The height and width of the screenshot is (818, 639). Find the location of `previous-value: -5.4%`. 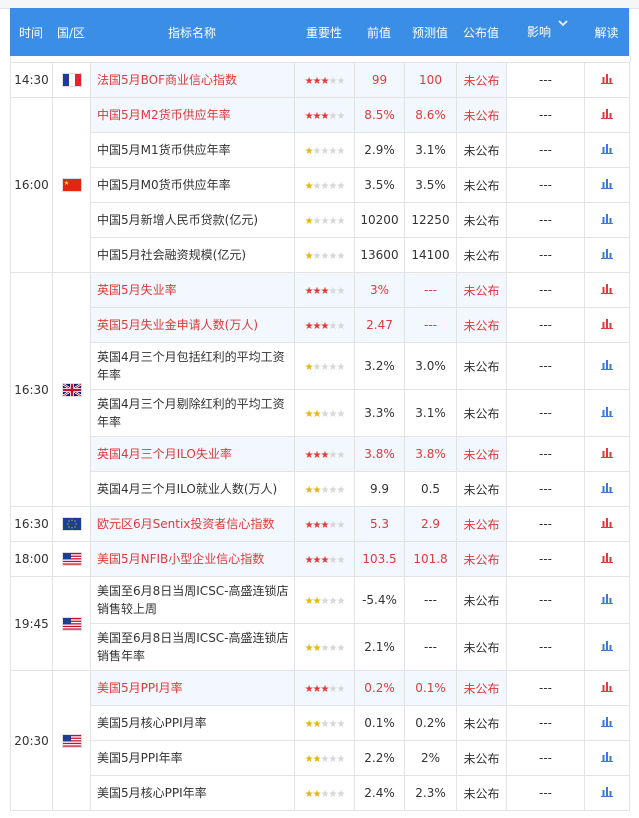

previous-value: -5.4% is located at coordinates (379, 600).